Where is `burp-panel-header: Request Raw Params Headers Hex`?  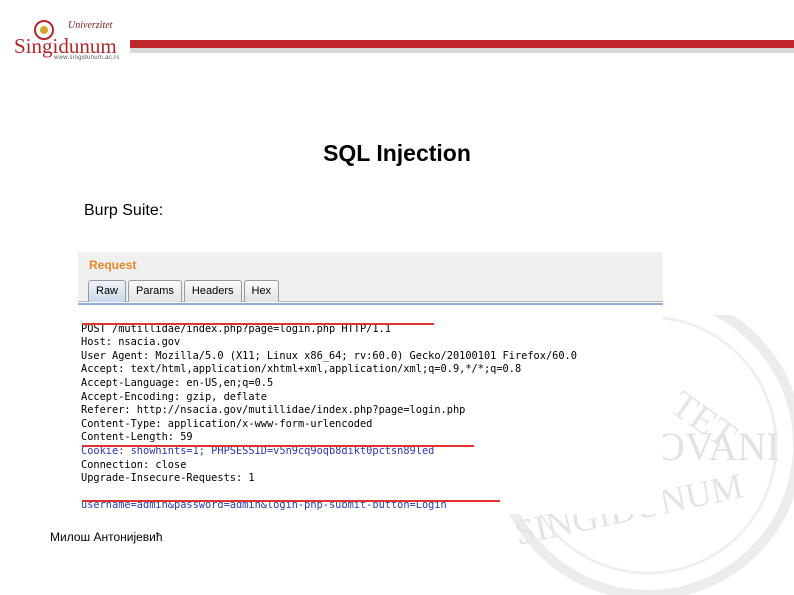
burp-panel-header: Request Raw Params Headers Hex is located at coordinates (370, 277).